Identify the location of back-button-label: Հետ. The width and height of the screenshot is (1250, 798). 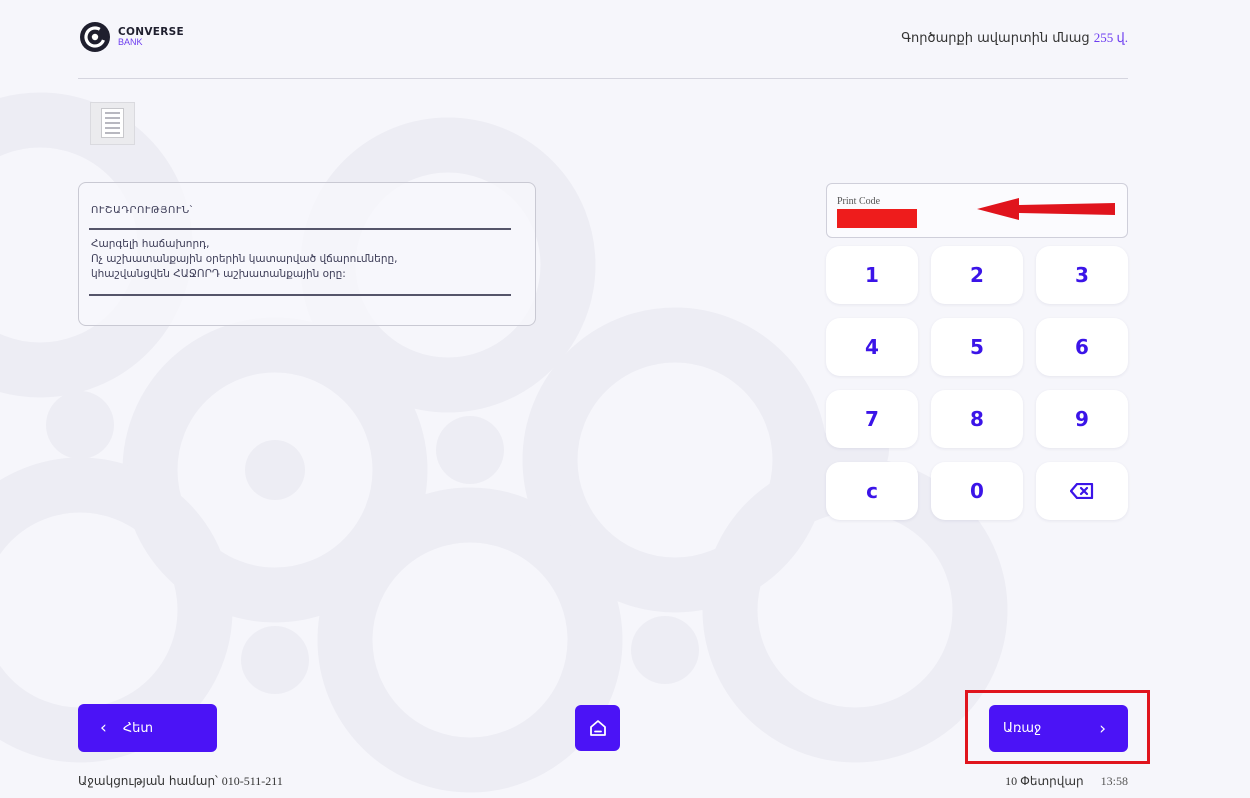
(138, 728).